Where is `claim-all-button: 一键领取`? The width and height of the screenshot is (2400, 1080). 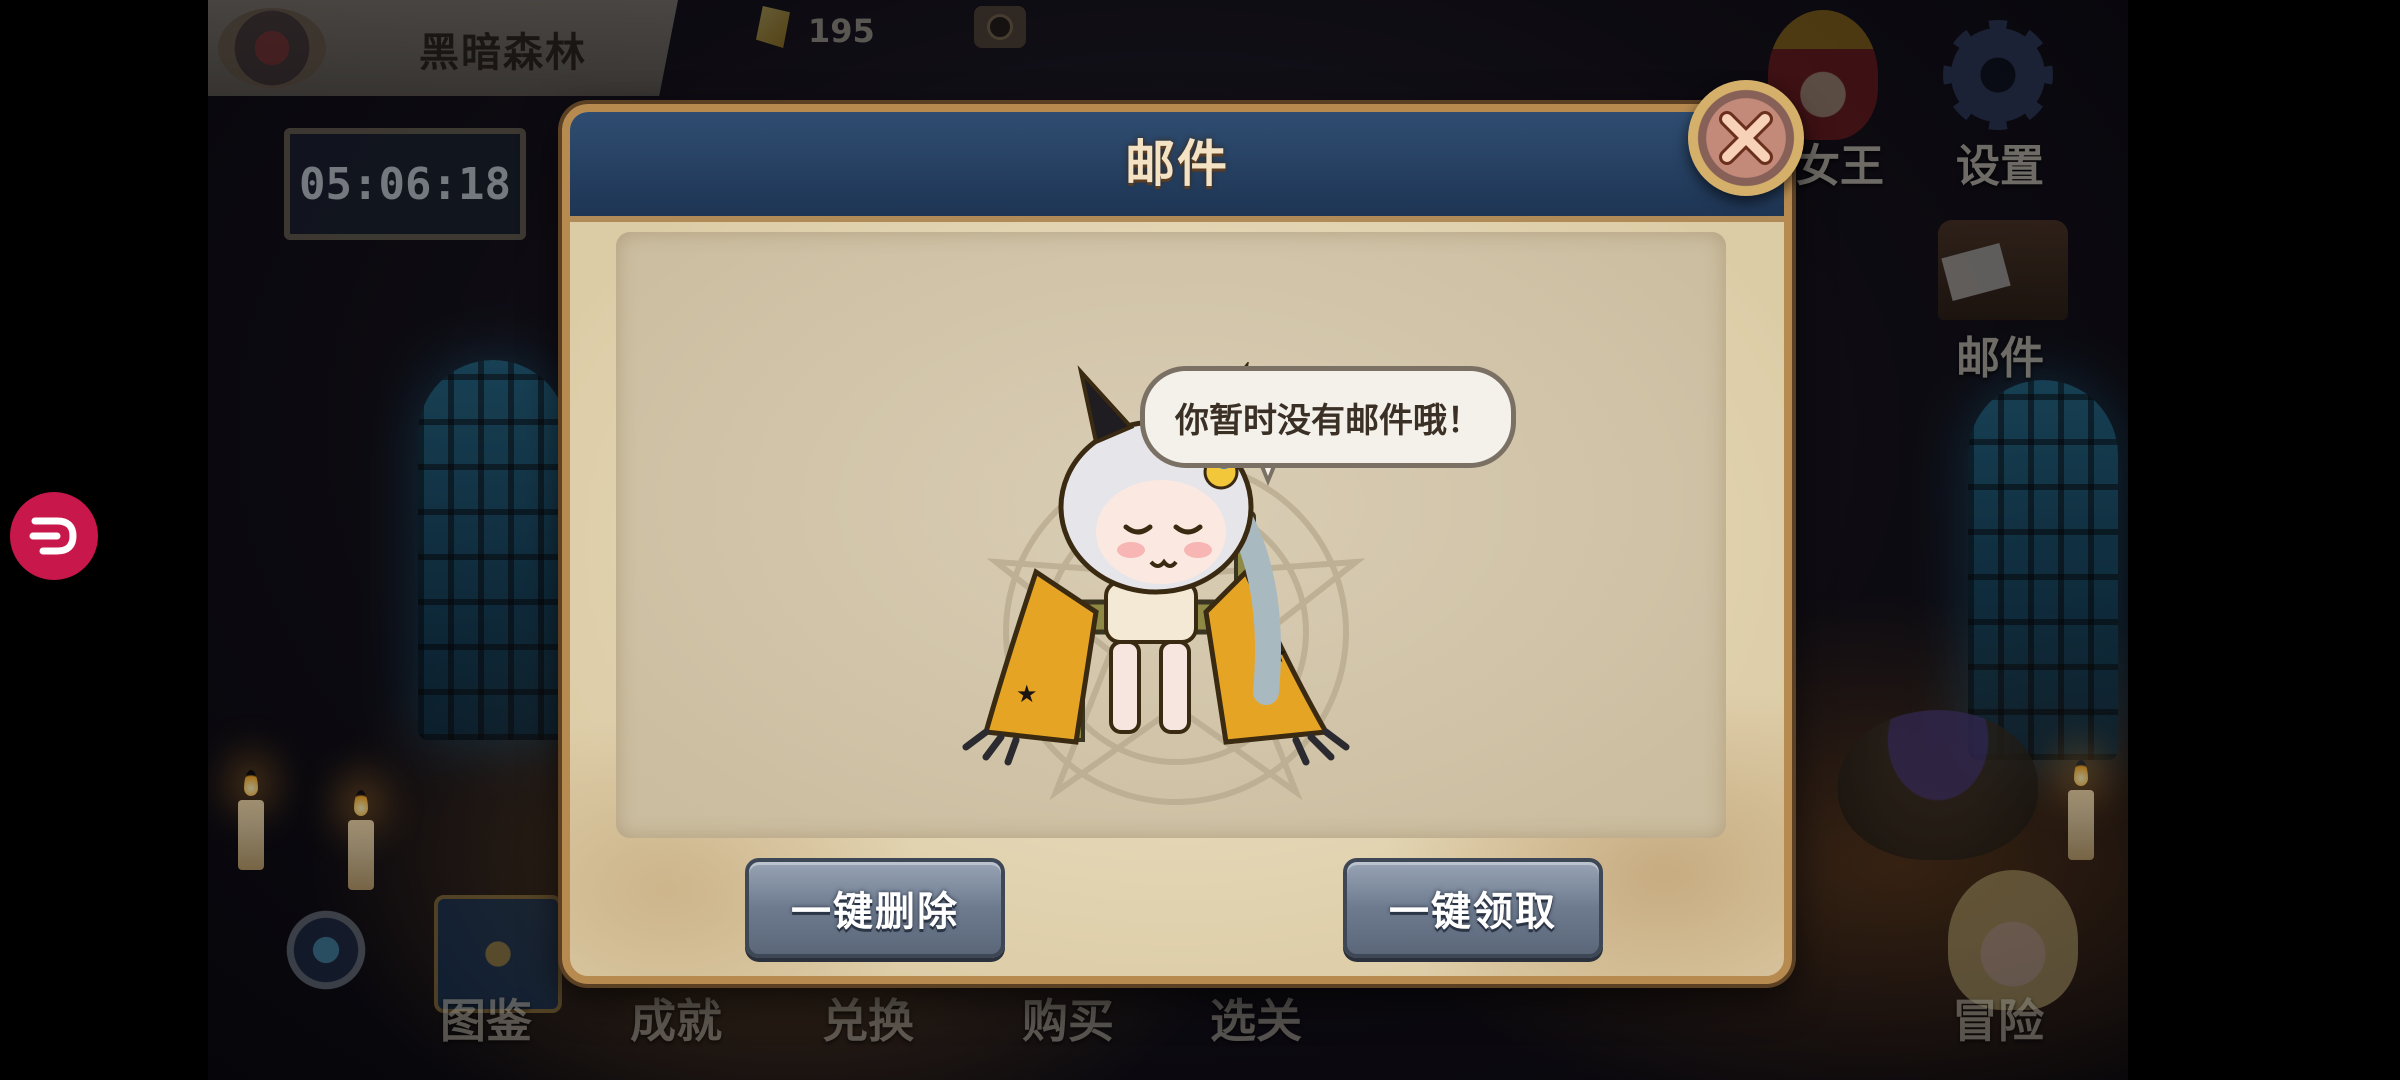 claim-all-button: 一键领取 is located at coordinates (1473, 908).